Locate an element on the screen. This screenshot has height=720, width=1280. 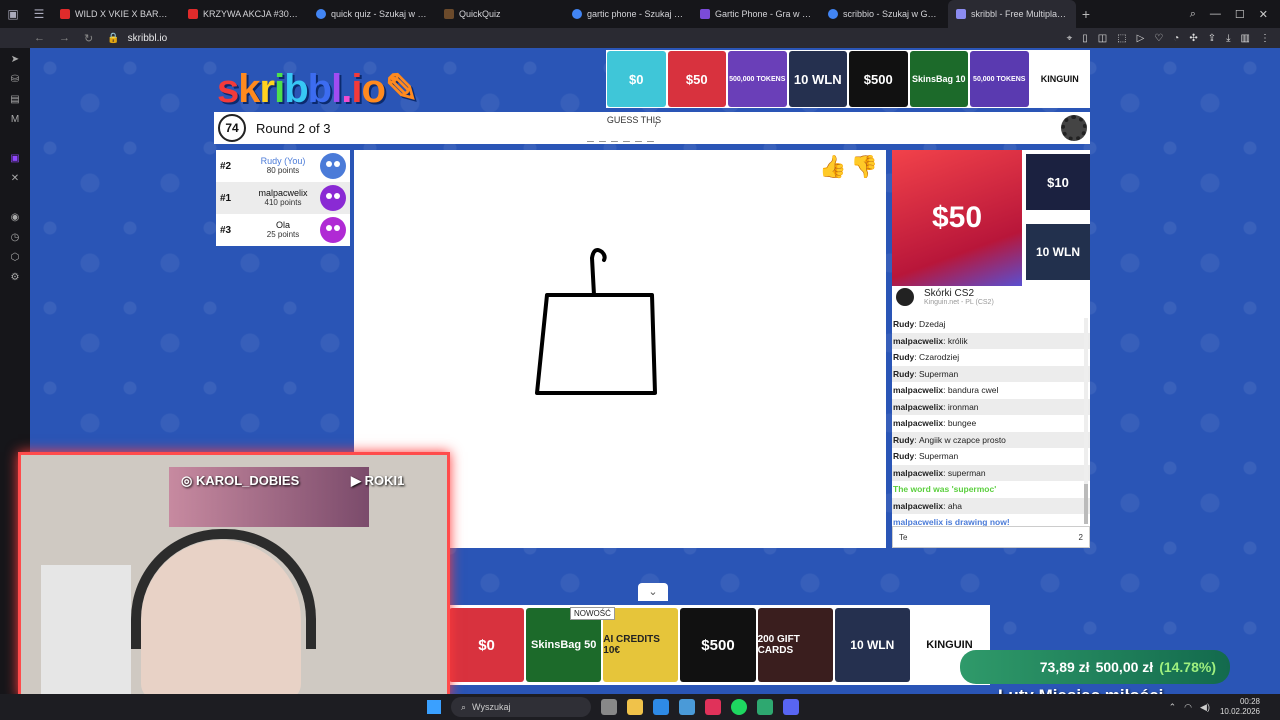
skribbl-icon is located at coordinates (961, 14).